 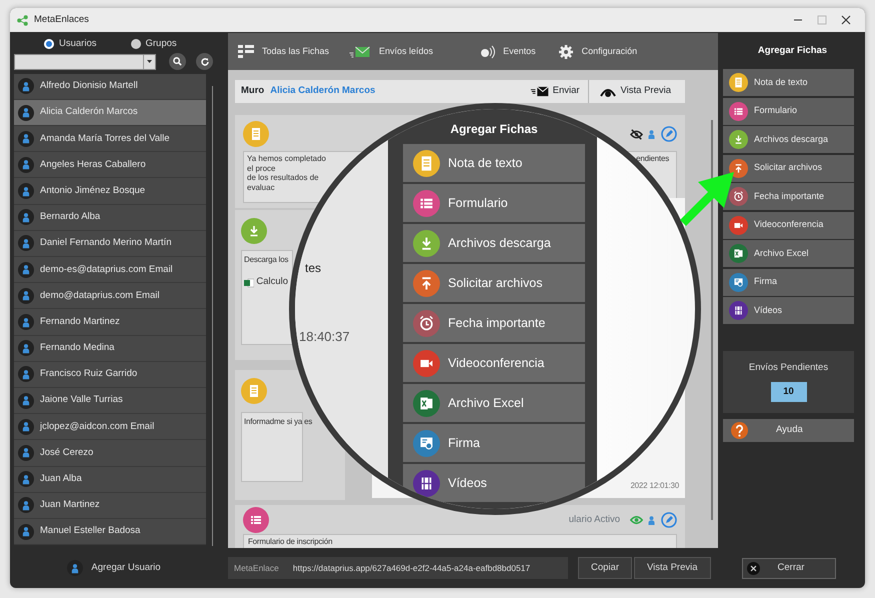 I want to click on preview-button: Vista Previa, so click(x=635, y=91).